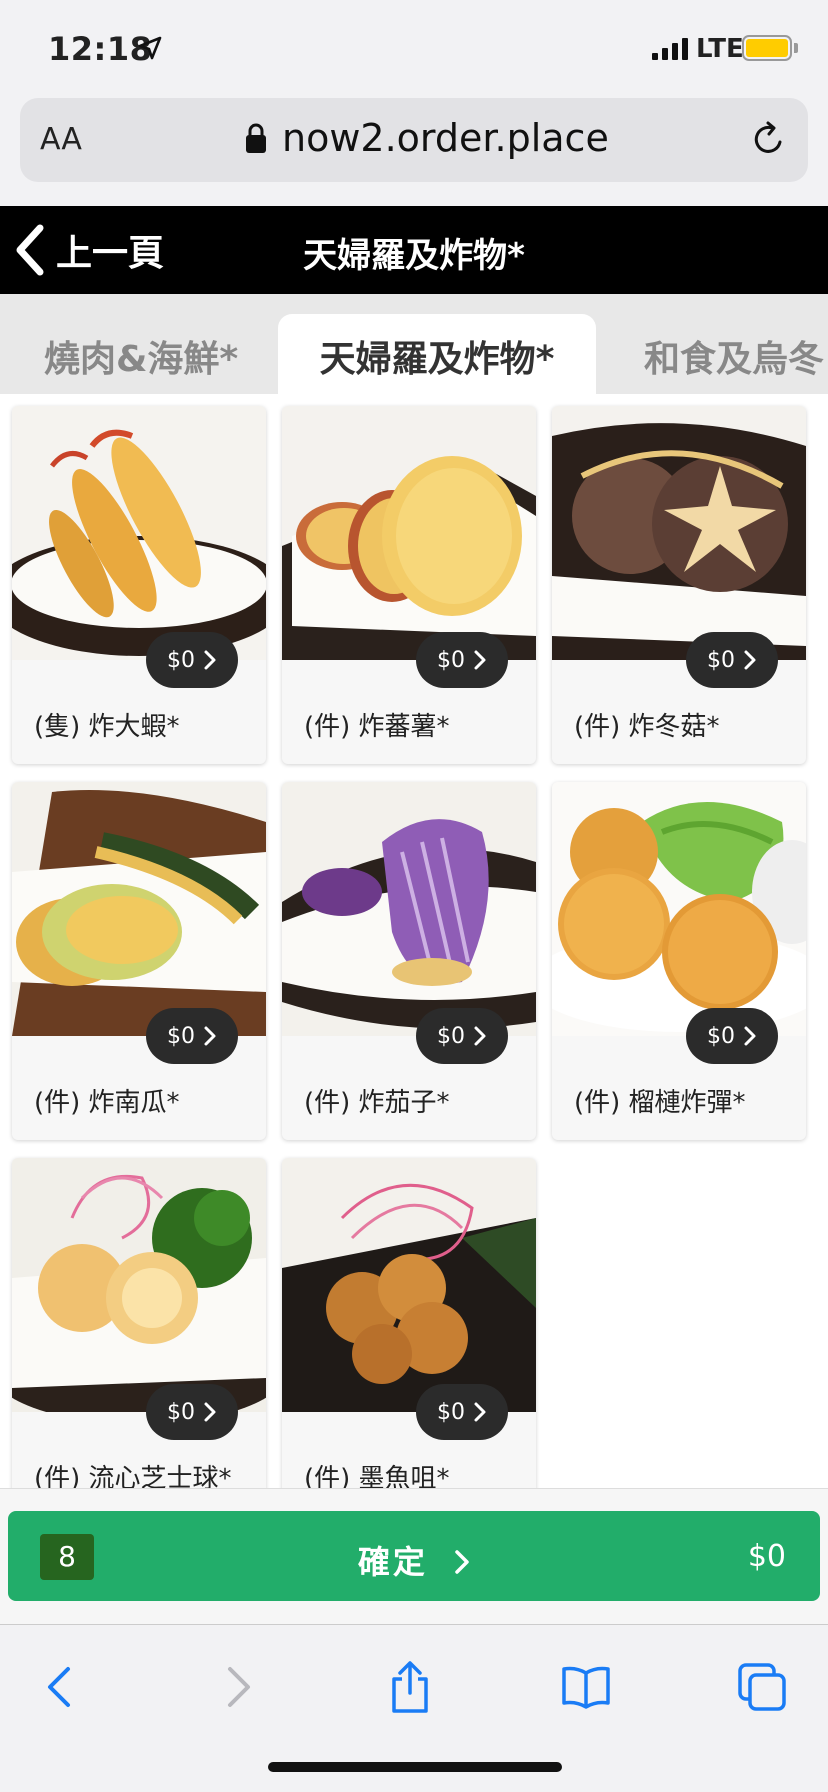 Image resolution: width=828 pixels, height=1792 pixels. I want to click on order-total: $0, so click(766, 1556).